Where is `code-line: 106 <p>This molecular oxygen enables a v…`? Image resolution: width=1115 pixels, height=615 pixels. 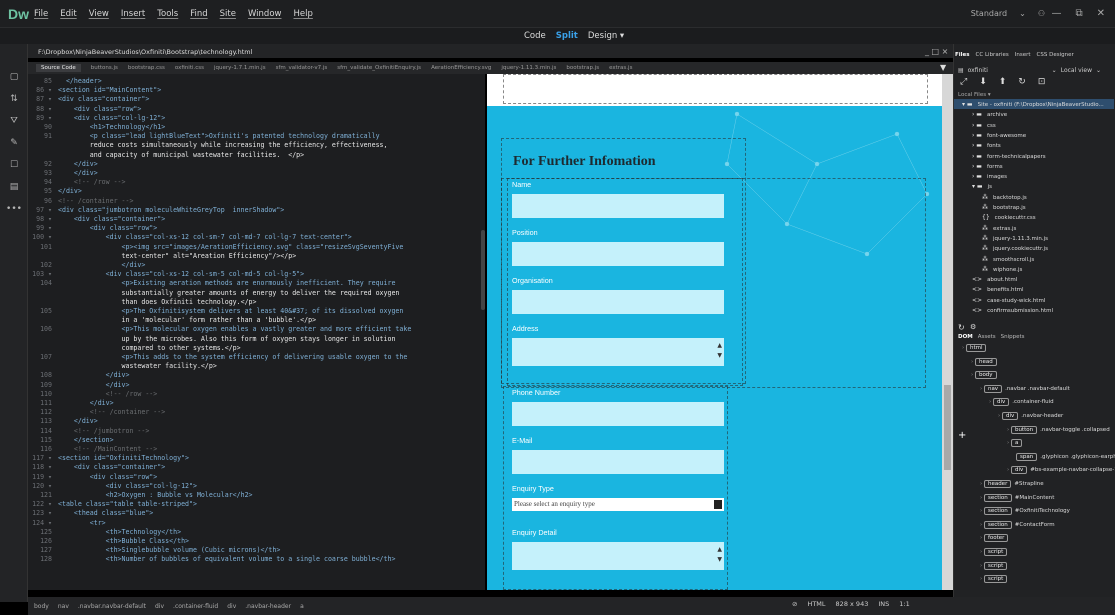 code-line: 106 <p>This molecular oxygen enables a v… is located at coordinates (256, 329).